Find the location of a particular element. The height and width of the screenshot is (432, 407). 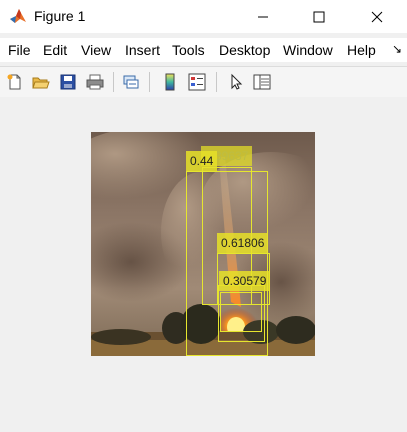

minimize-button is located at coordinates (262, 16).